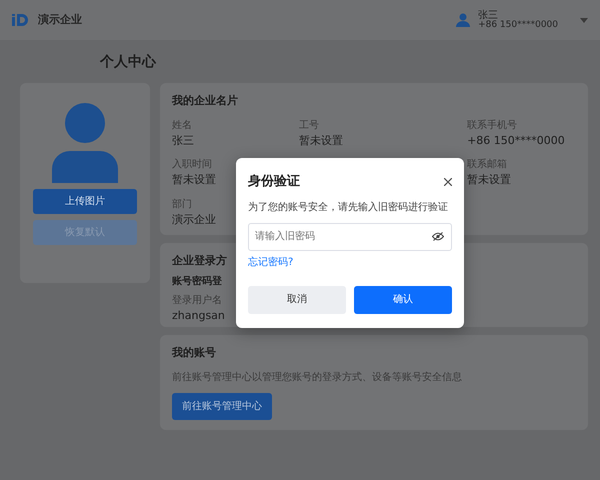  Describe the element at coordinates (128, 62) in the screenshot. I see `page-title: 个人中心` at that location.